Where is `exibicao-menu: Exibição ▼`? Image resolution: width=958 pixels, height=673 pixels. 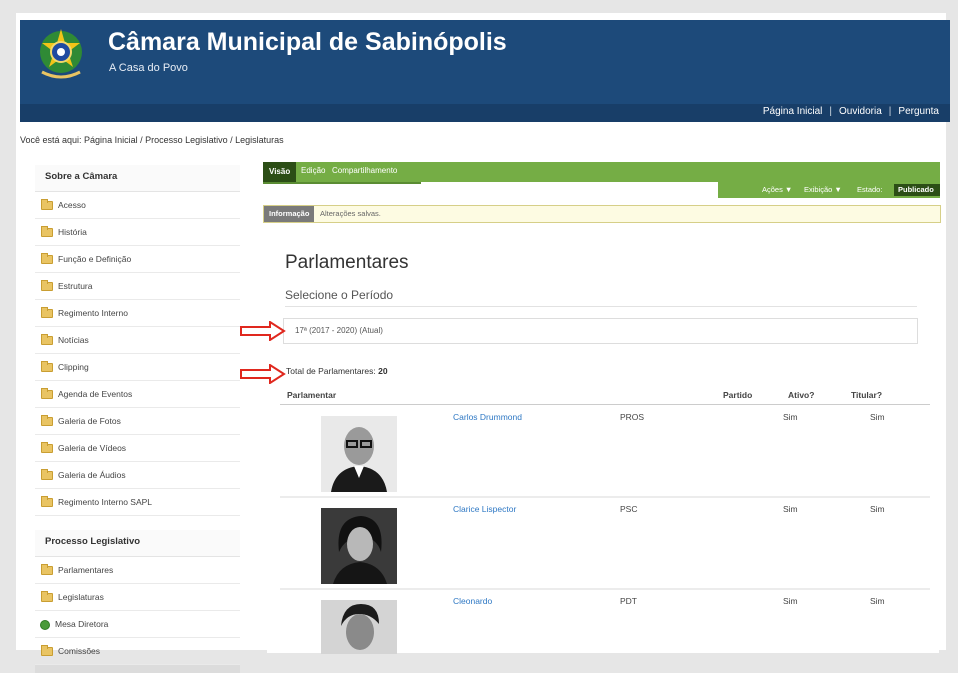 exibicao-menu: Exibição ▼ is located at coordinates (823, 189).